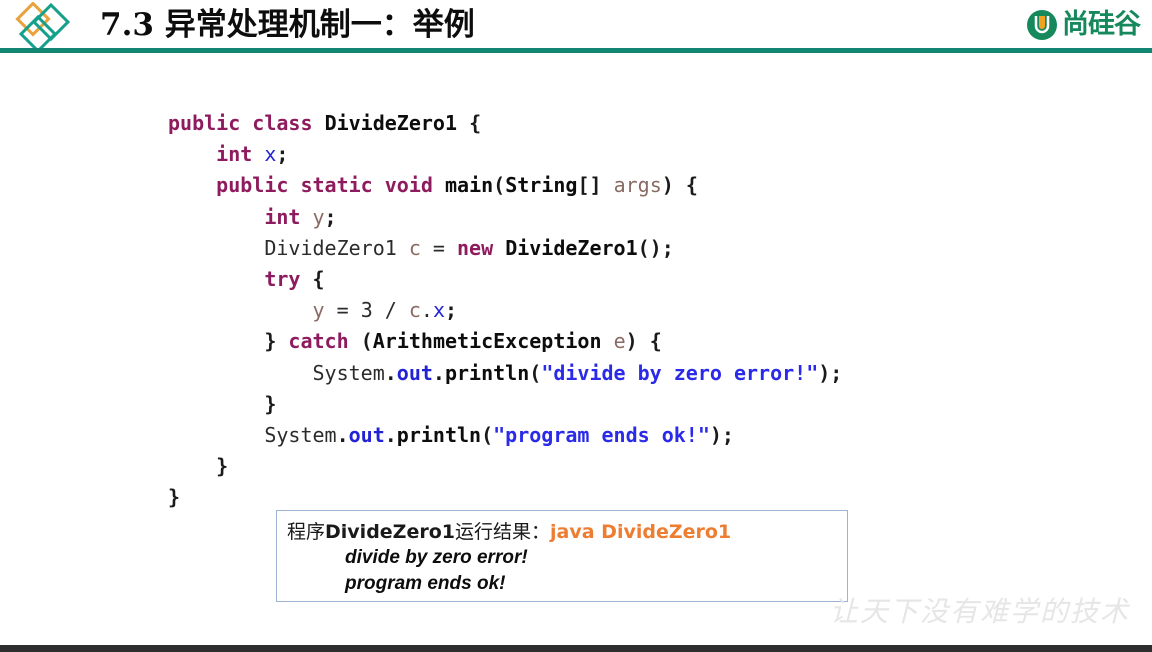 This screenshot has width=1152, height=652. I want to click on code-token: new, so click(475, 247).